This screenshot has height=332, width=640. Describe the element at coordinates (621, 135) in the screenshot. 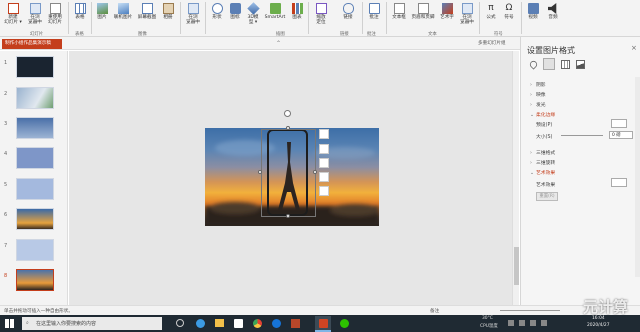

I see `size-input: 0 磅` at that location.